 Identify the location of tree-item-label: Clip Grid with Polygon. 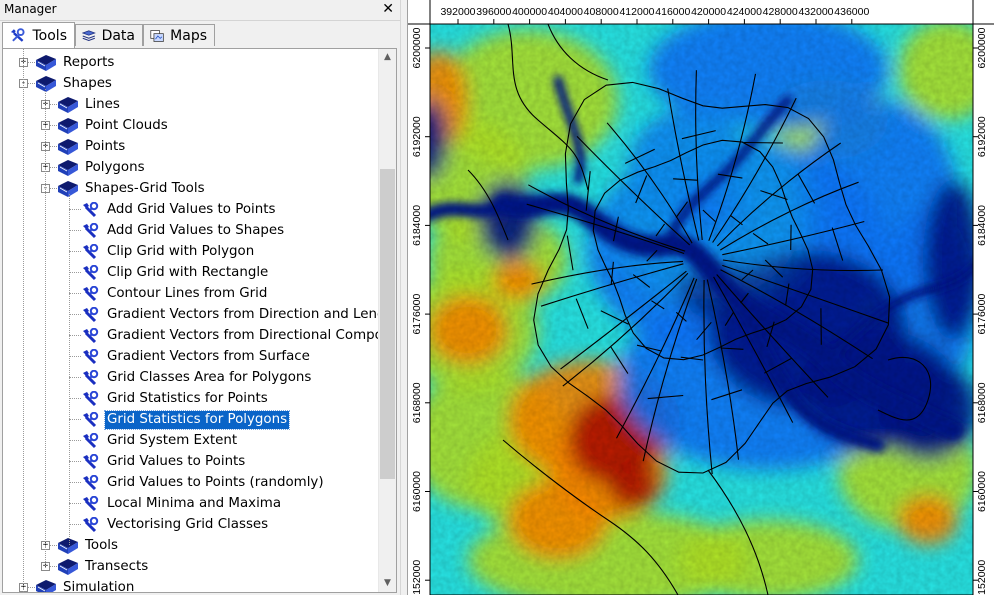
(181, 251).